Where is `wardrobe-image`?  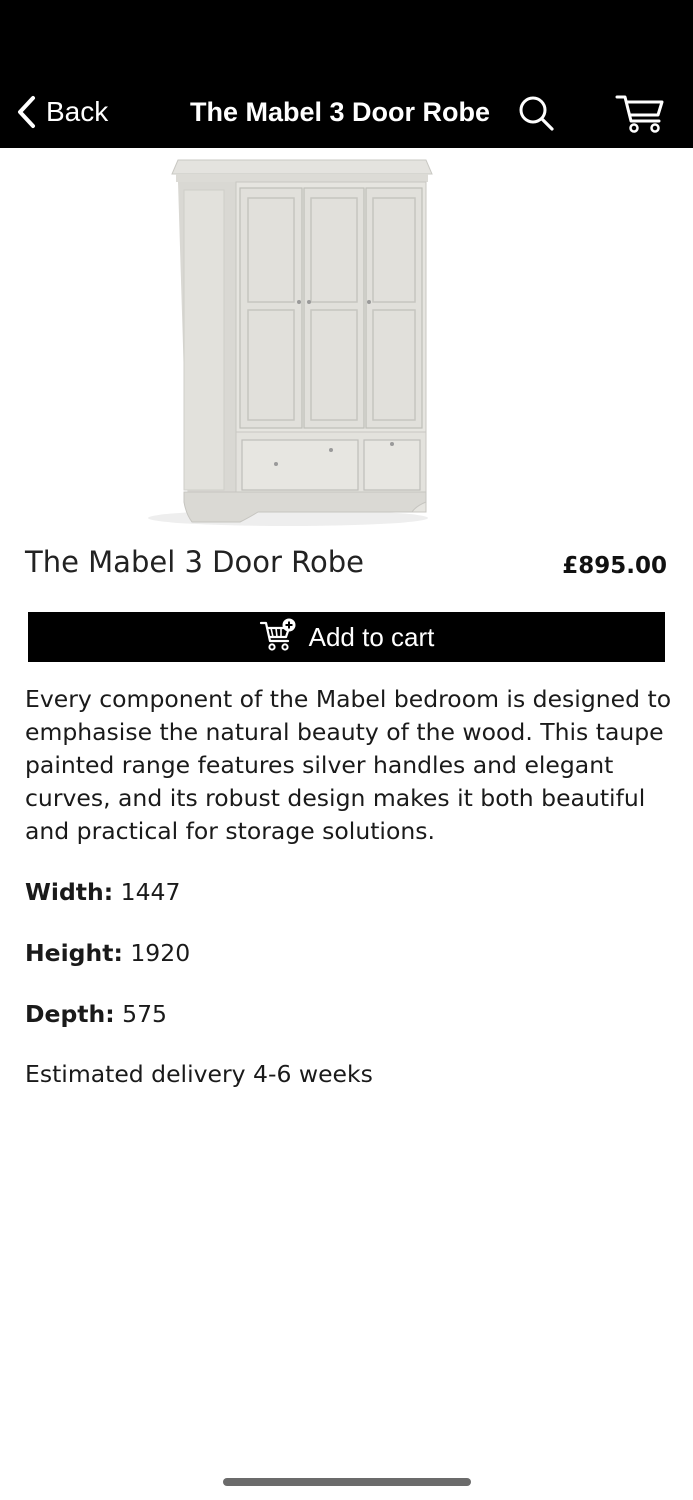
wardrobe-image is located at coordinates (286, 339).